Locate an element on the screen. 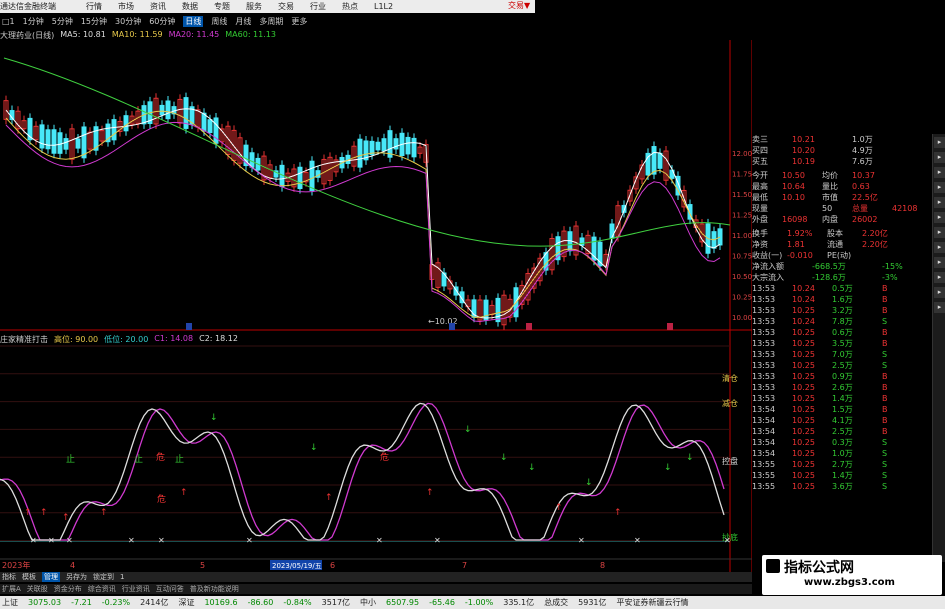 The height and width of the screenshot is (609, 945). tick-row-cell: 0.5万 is located at coordinates (842, 288).